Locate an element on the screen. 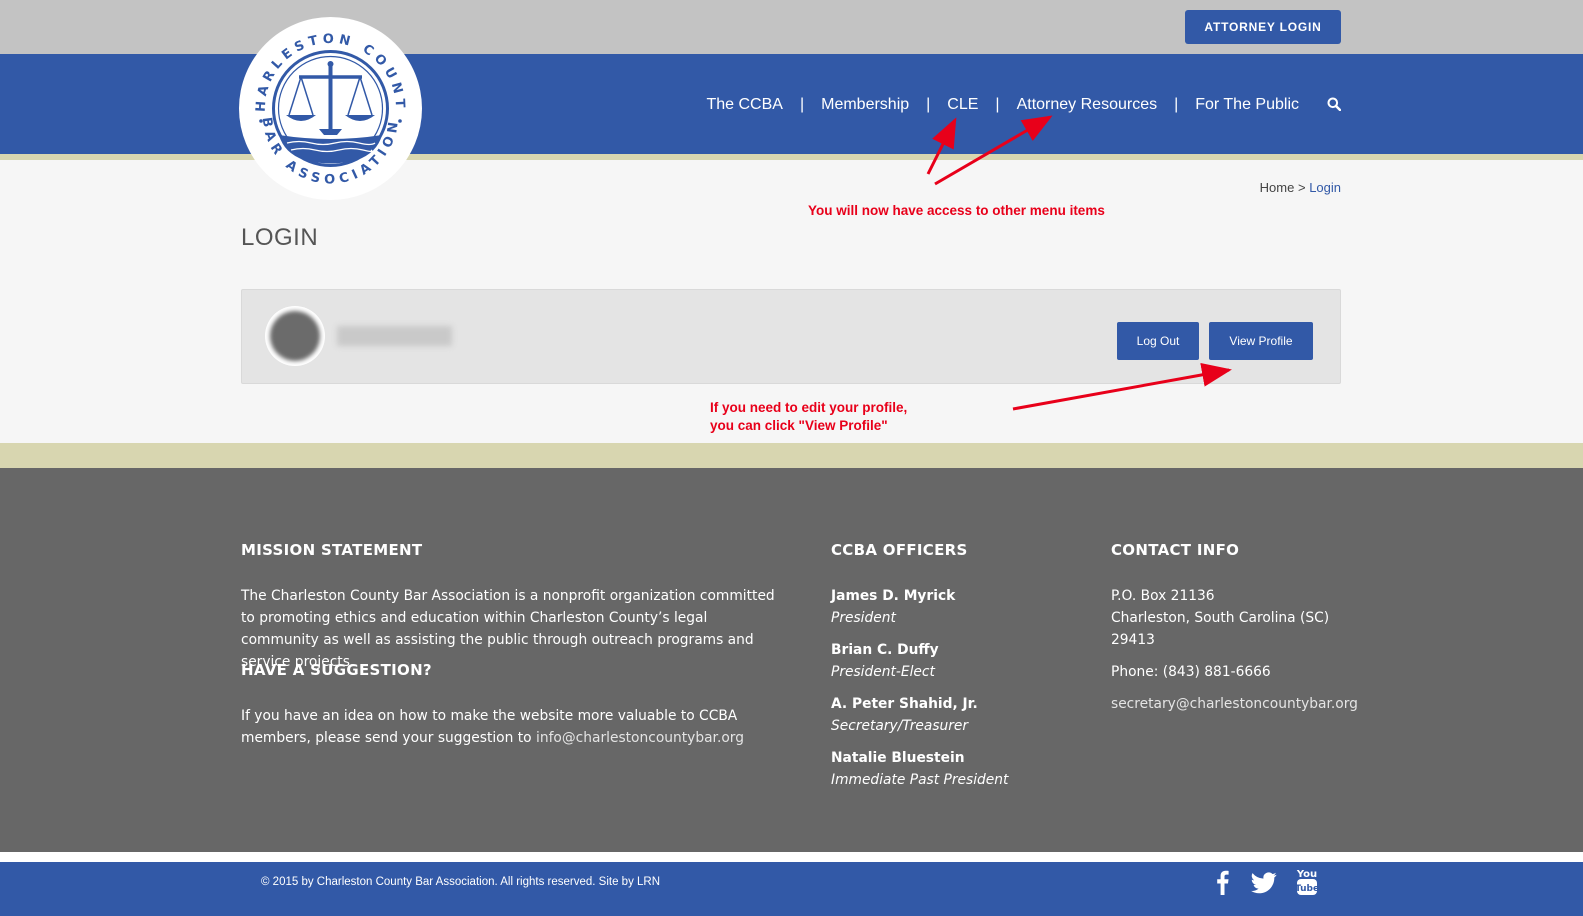  nav-the-ccba: The CCBA is located at coordinates (744, 105).